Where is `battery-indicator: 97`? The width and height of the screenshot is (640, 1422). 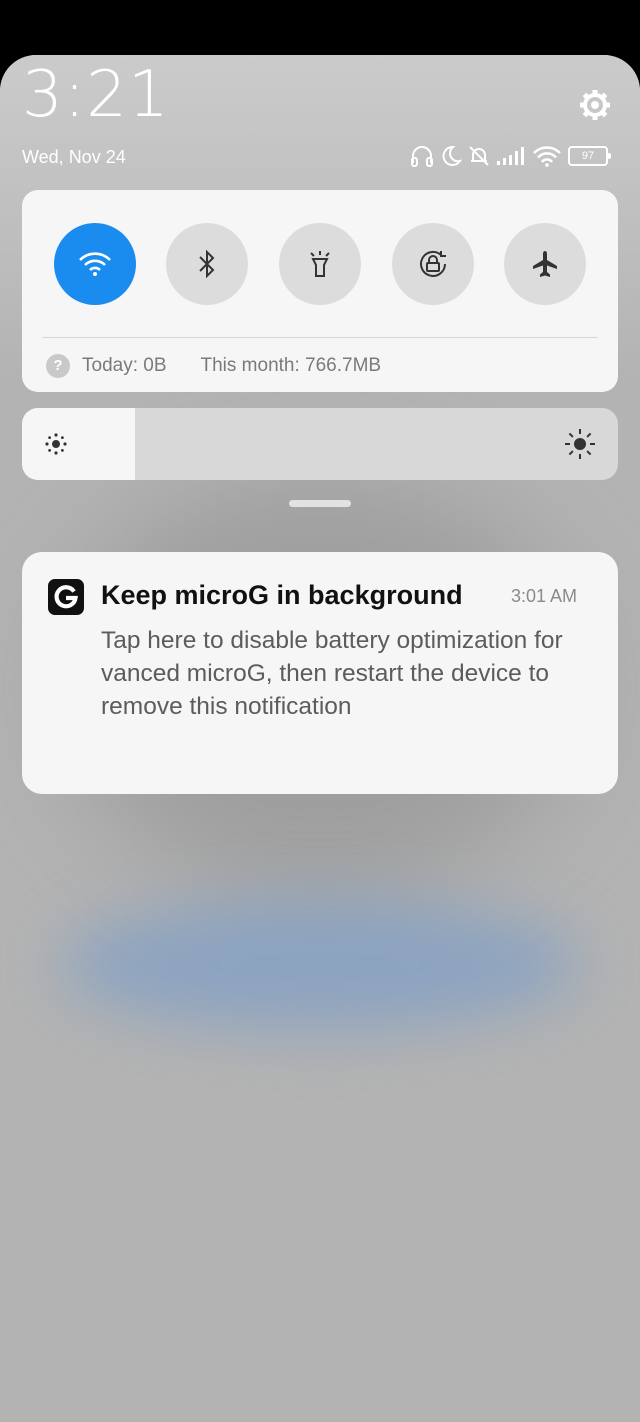
battery-indicator: 97 is located at coordinates (589, 156).